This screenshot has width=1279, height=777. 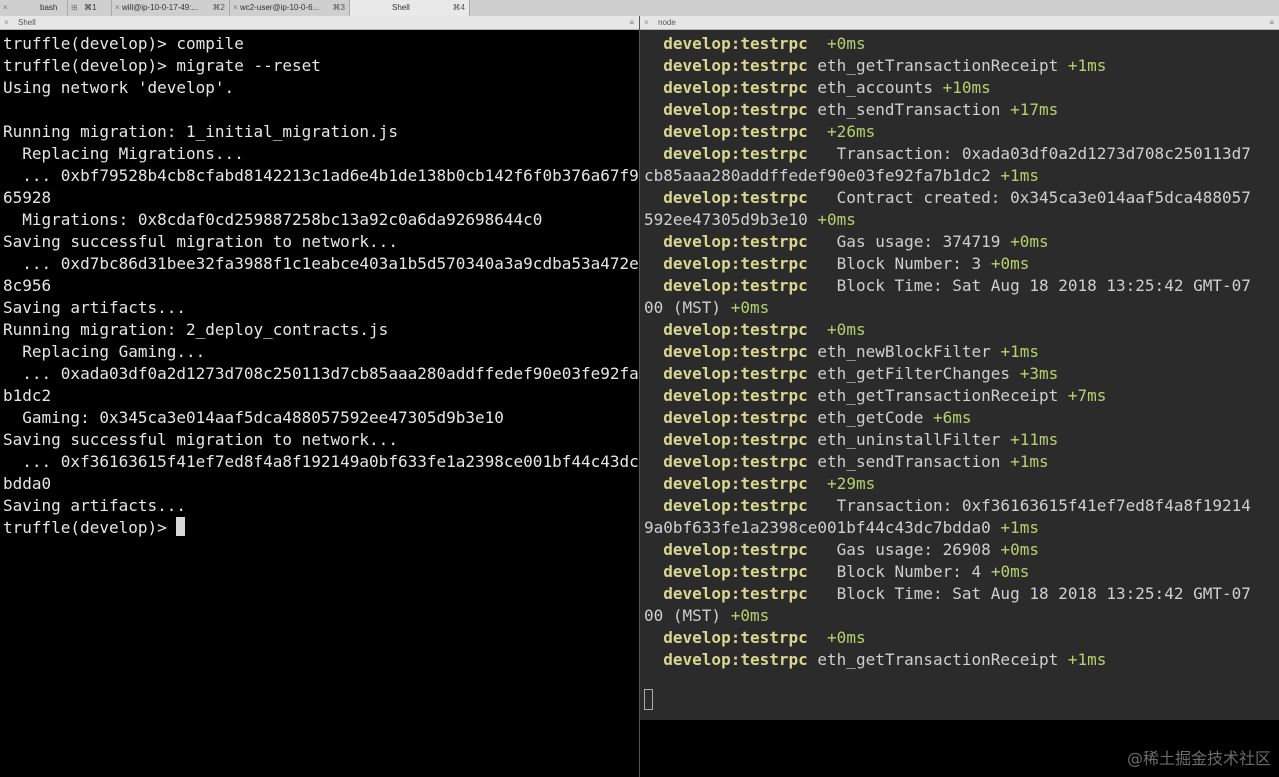 What do you see at coordinates (914, 373) in the screenshot?
I see `log-message: eth_getFilterChanges` at bounding box center [914, 373].